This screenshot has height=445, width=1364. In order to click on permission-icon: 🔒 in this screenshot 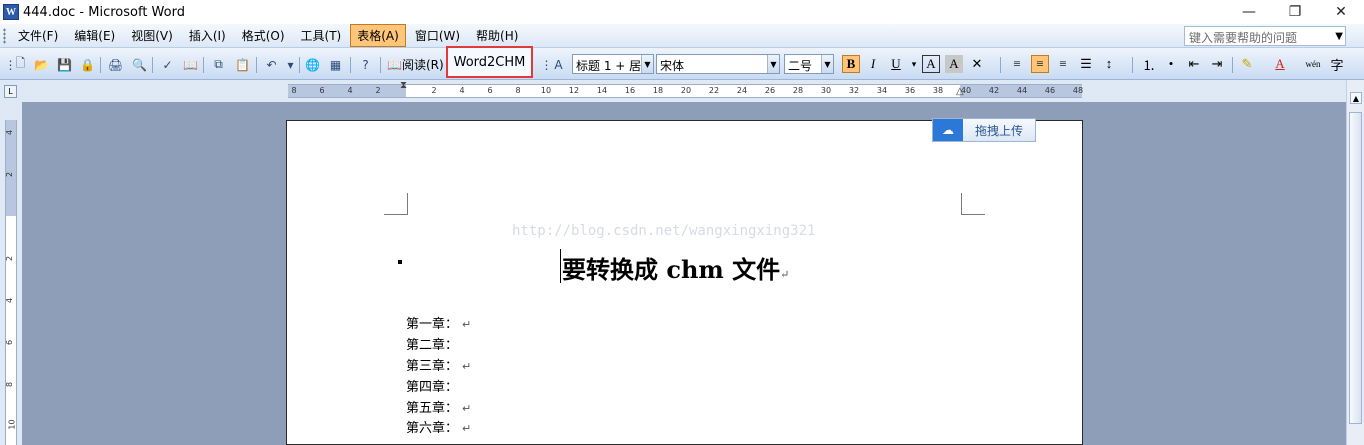, I will do `click(87, 64)`.